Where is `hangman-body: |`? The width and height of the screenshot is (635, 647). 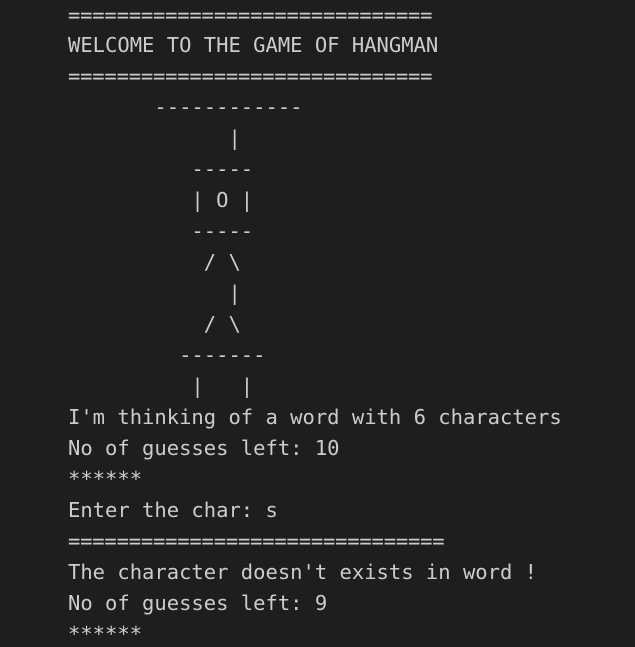
hangman-body: | is located at coordinates (154, 293).